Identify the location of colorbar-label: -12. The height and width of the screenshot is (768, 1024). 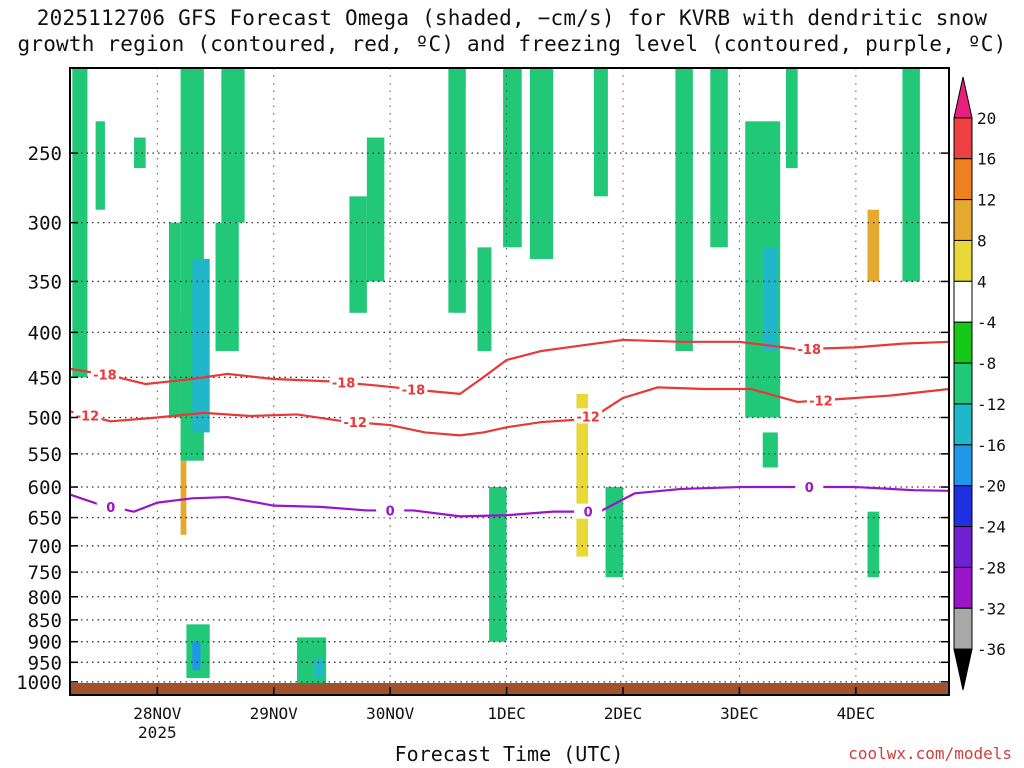
(991, 404).